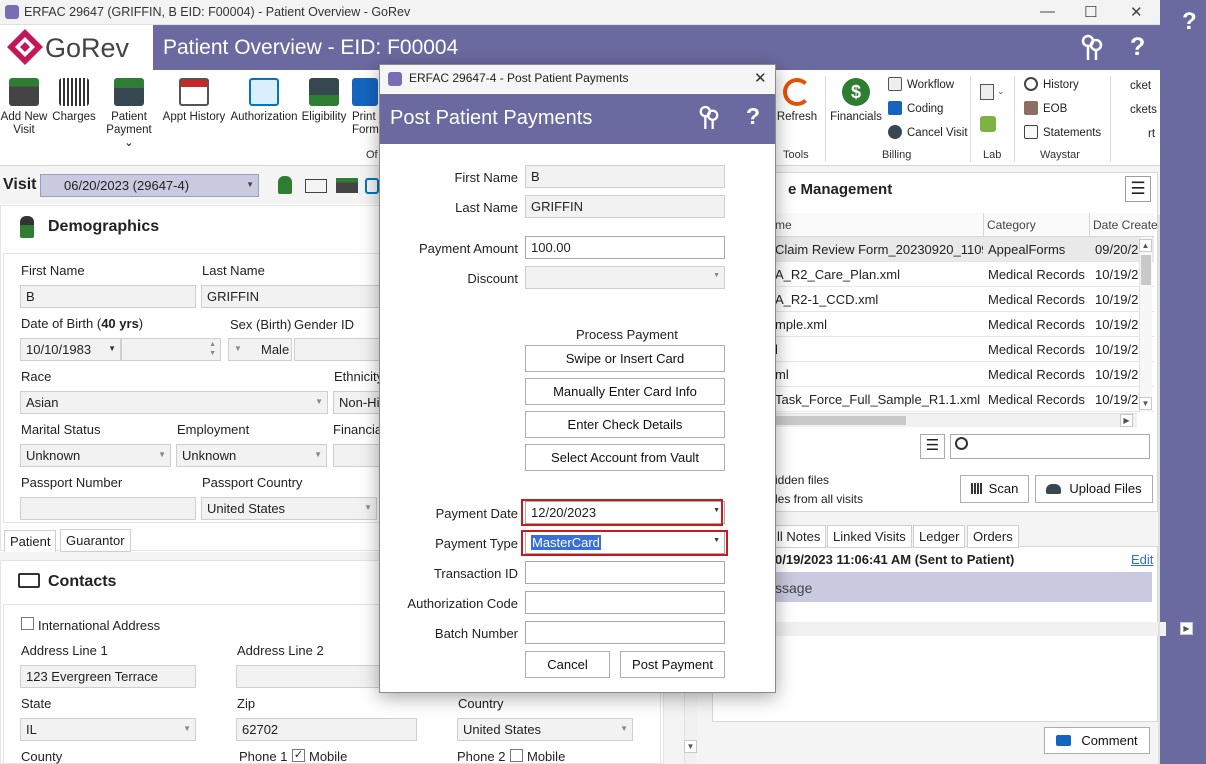 This screenshot has height=764, width=1206. I want to click on patient-icon, so click(285, 185).